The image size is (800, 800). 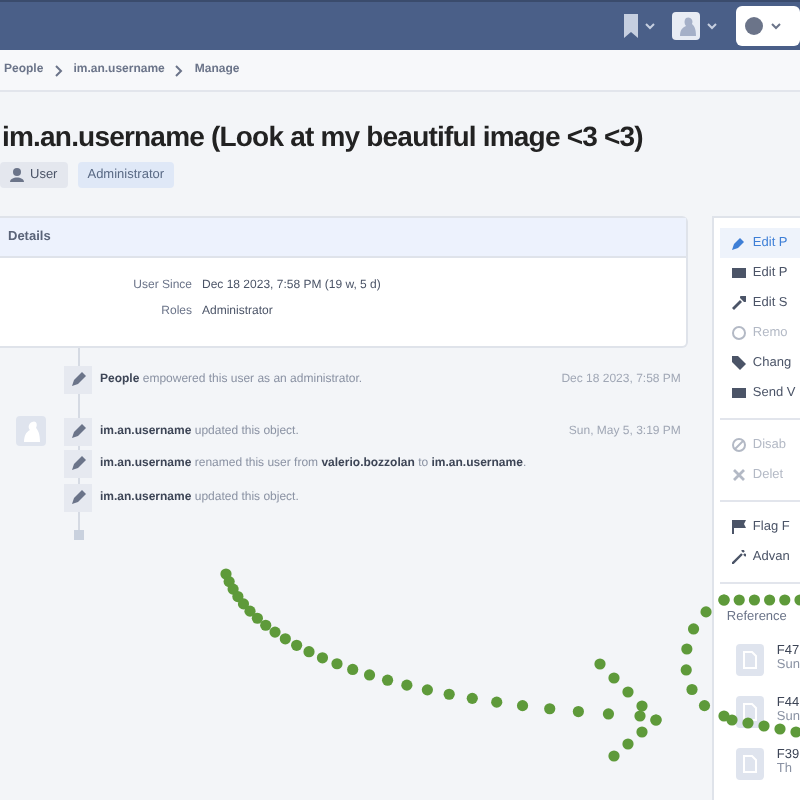 I want to click on timeline-end-marker, so click(x=79, y=535).